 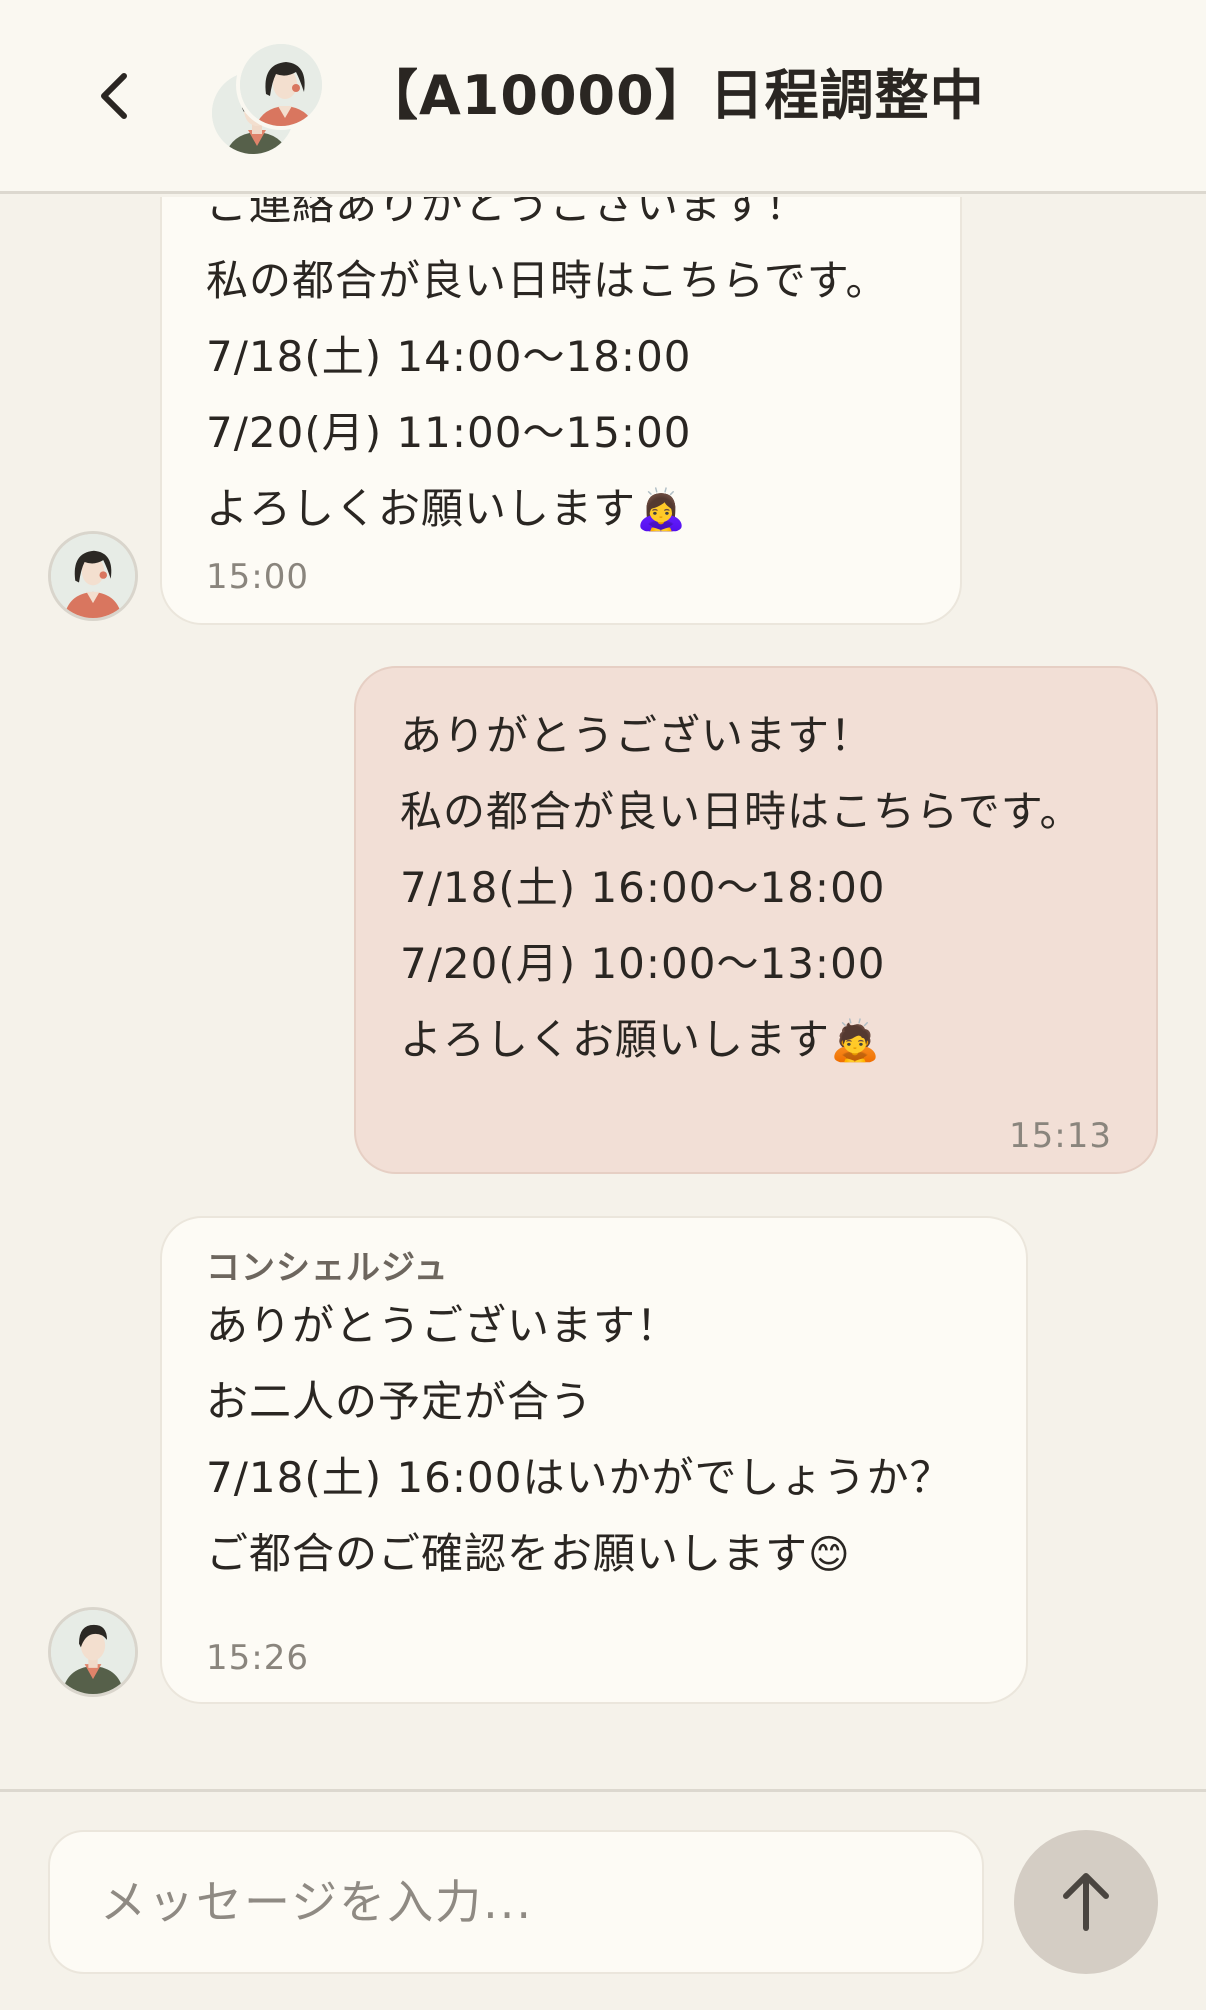 What do you see at coordinates (516, 1902) in the screenshot?
I see `message-input` at bounding box center [516, 1902].